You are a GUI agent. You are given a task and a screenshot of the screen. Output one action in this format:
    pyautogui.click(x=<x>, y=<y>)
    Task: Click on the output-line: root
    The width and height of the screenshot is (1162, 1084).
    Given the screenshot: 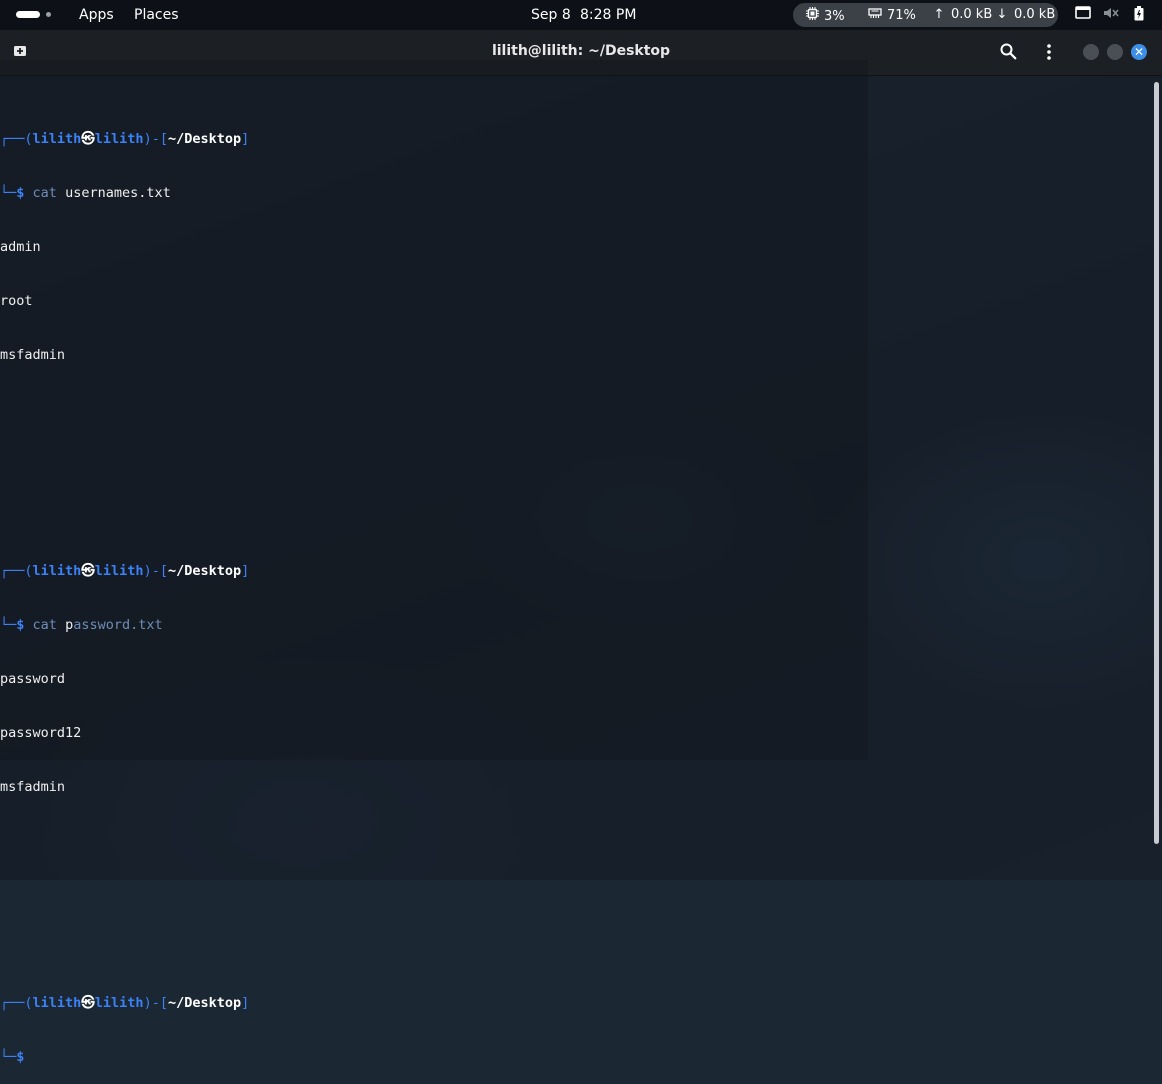 What is the action you would take?
    pyautogui.click(x=16, y=301)
    